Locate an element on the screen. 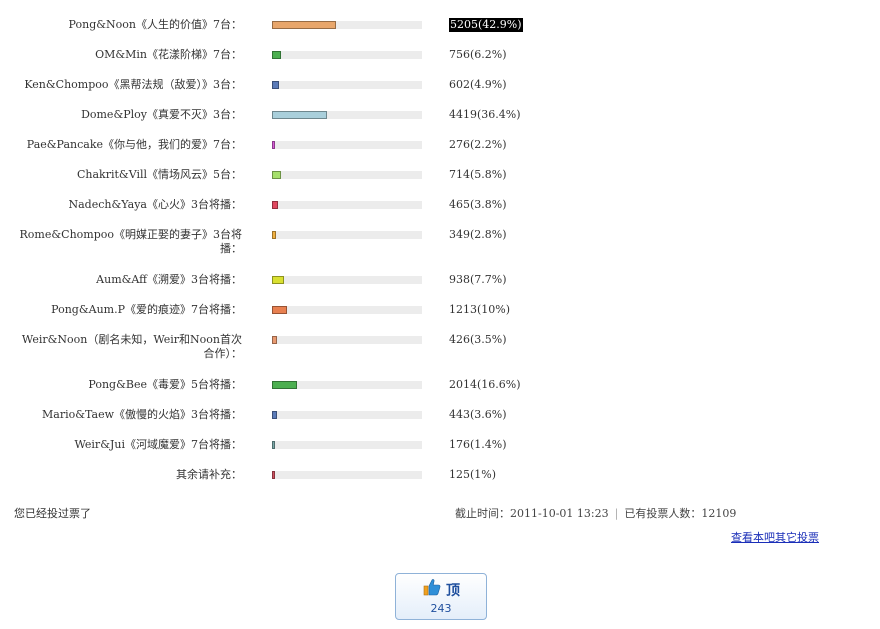 This screenshot has height=629, width=880. option-label: Nadech&Yaya《心火》3台将播： is located at coordinates (155, 204).